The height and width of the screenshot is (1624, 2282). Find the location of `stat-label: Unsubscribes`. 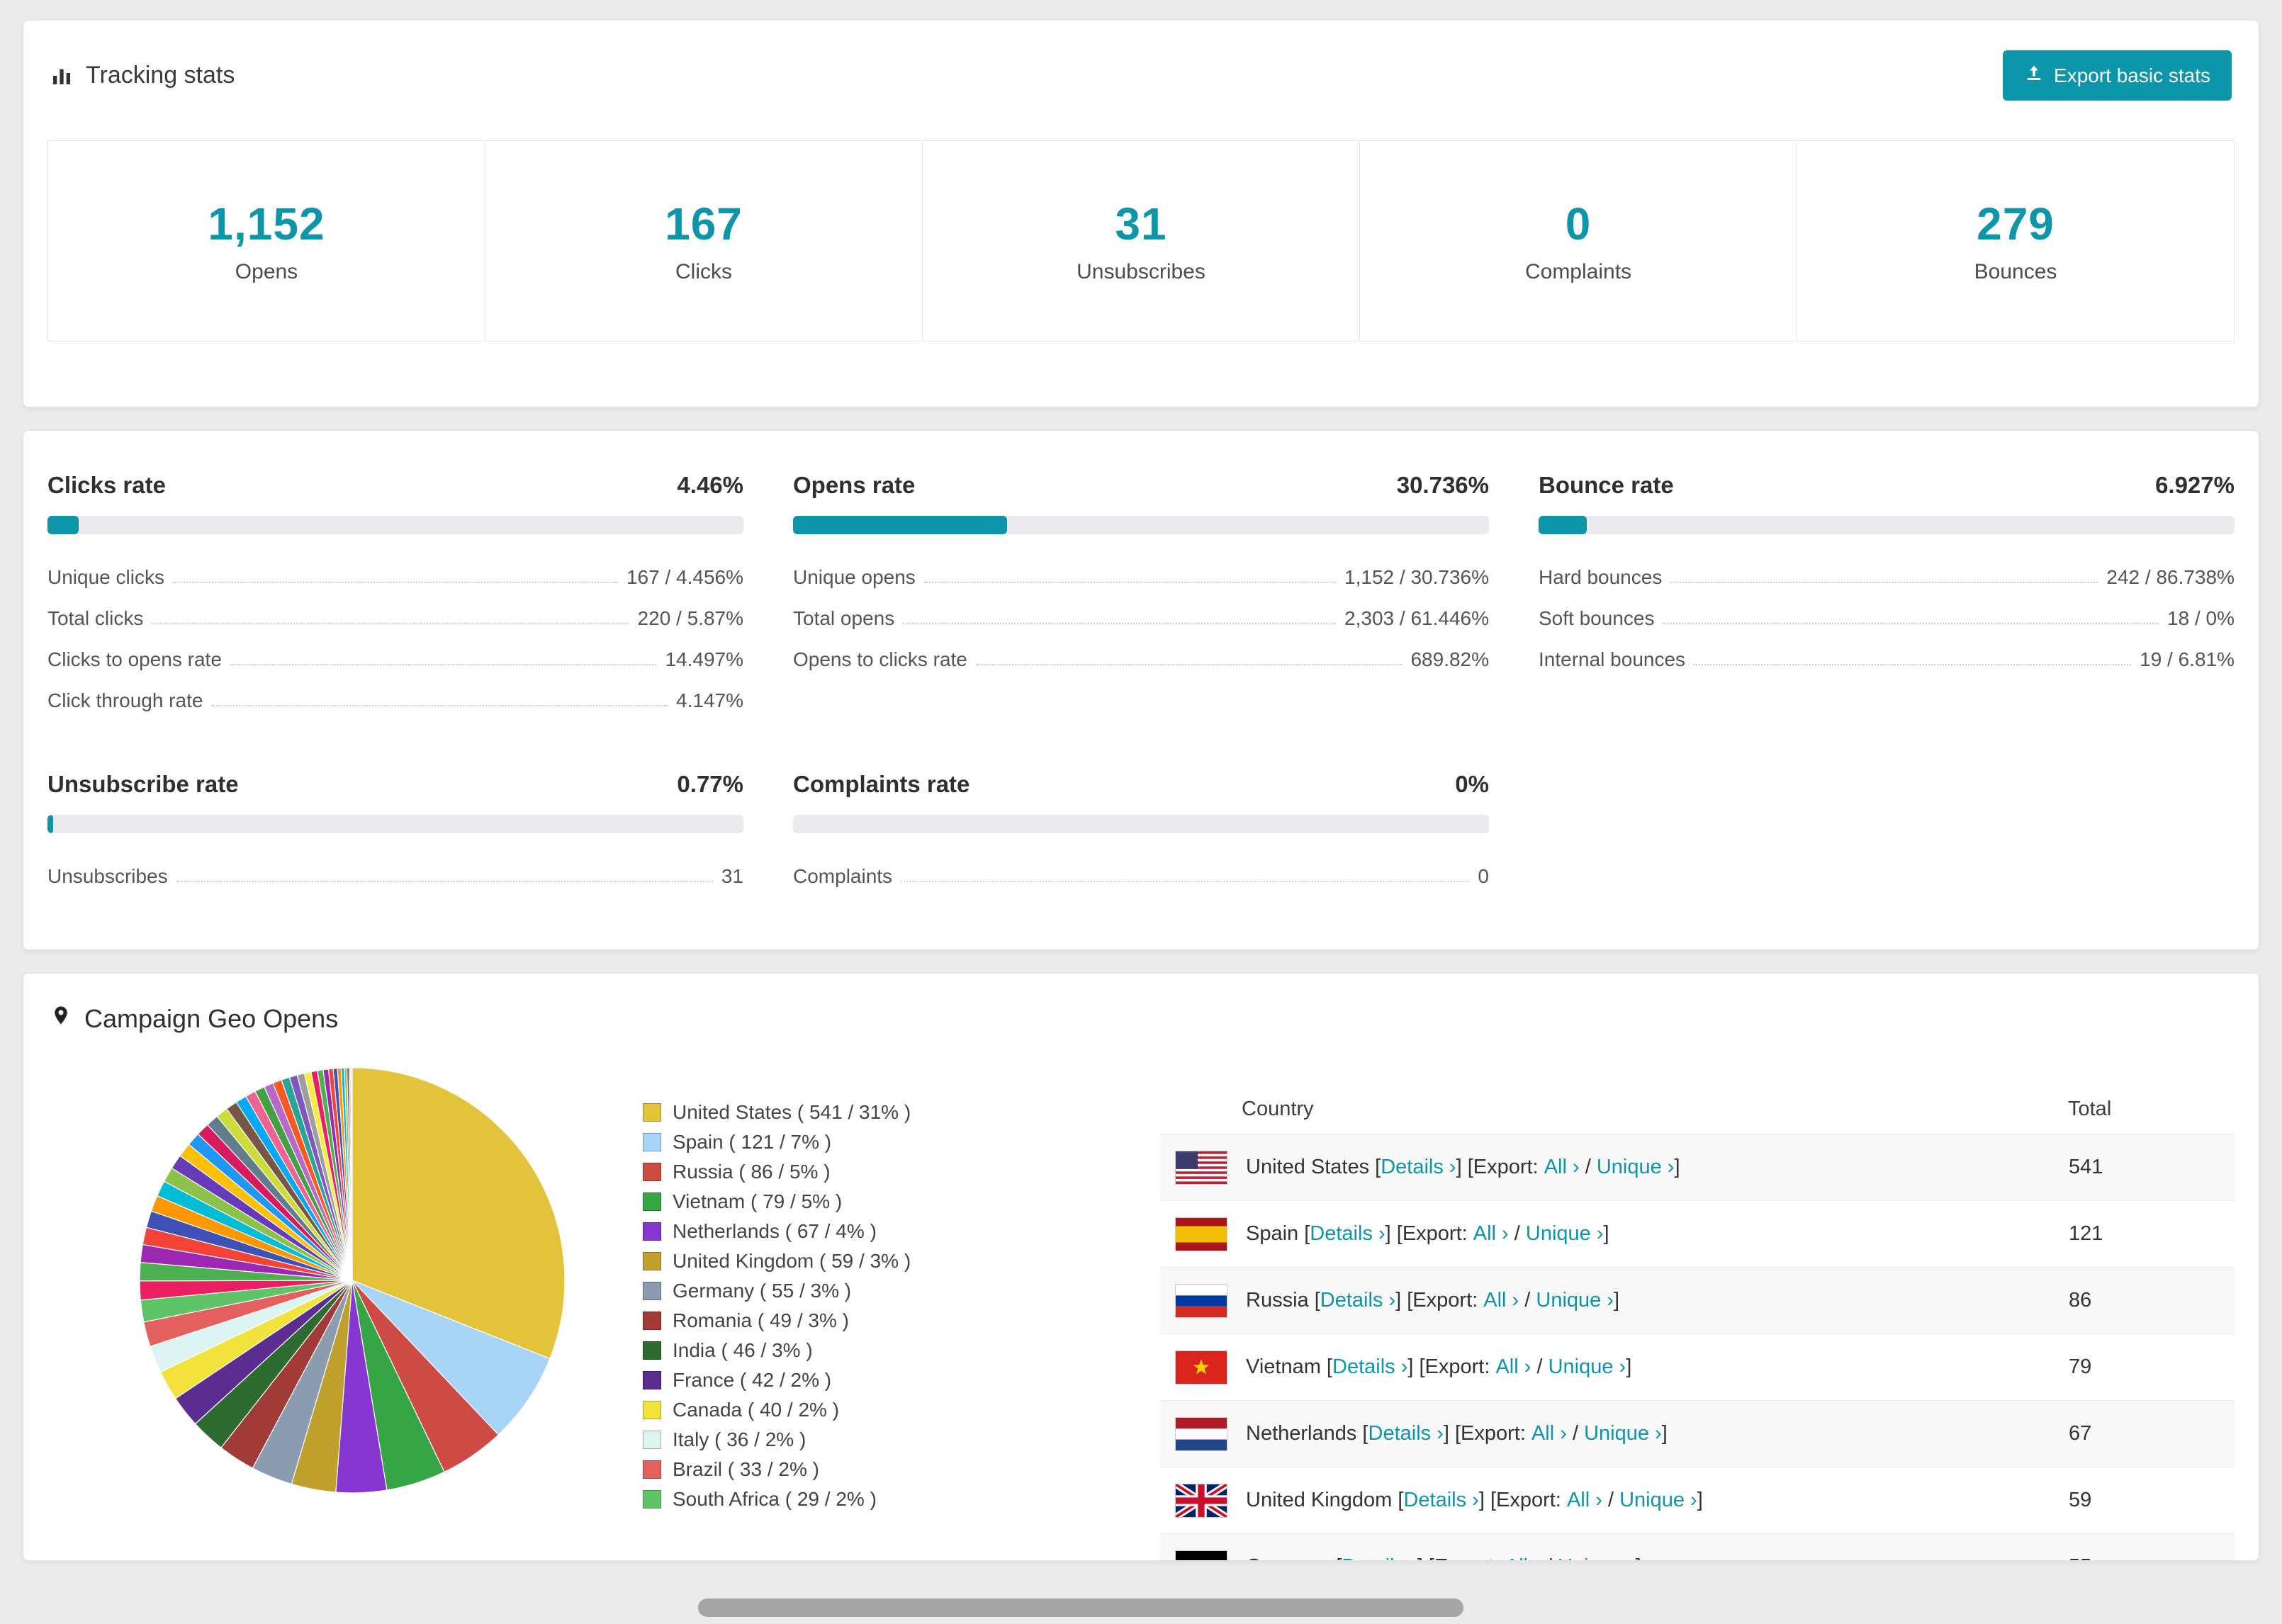

stat-label: Unsubscribes is located at coordinates (1141, 272).